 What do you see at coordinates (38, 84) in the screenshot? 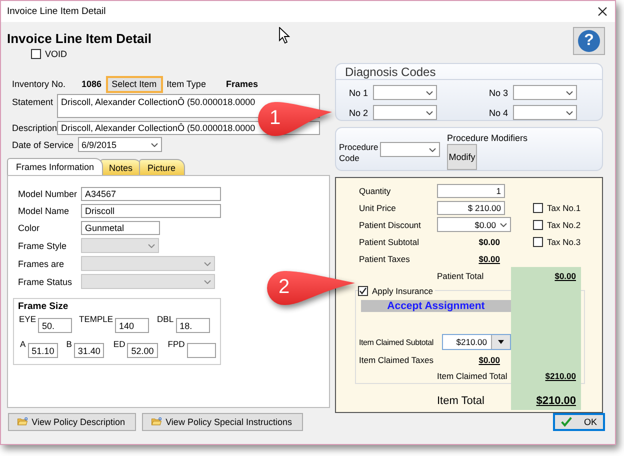
I see `field-label: Inventory No.` at bounding box center [38, 84].